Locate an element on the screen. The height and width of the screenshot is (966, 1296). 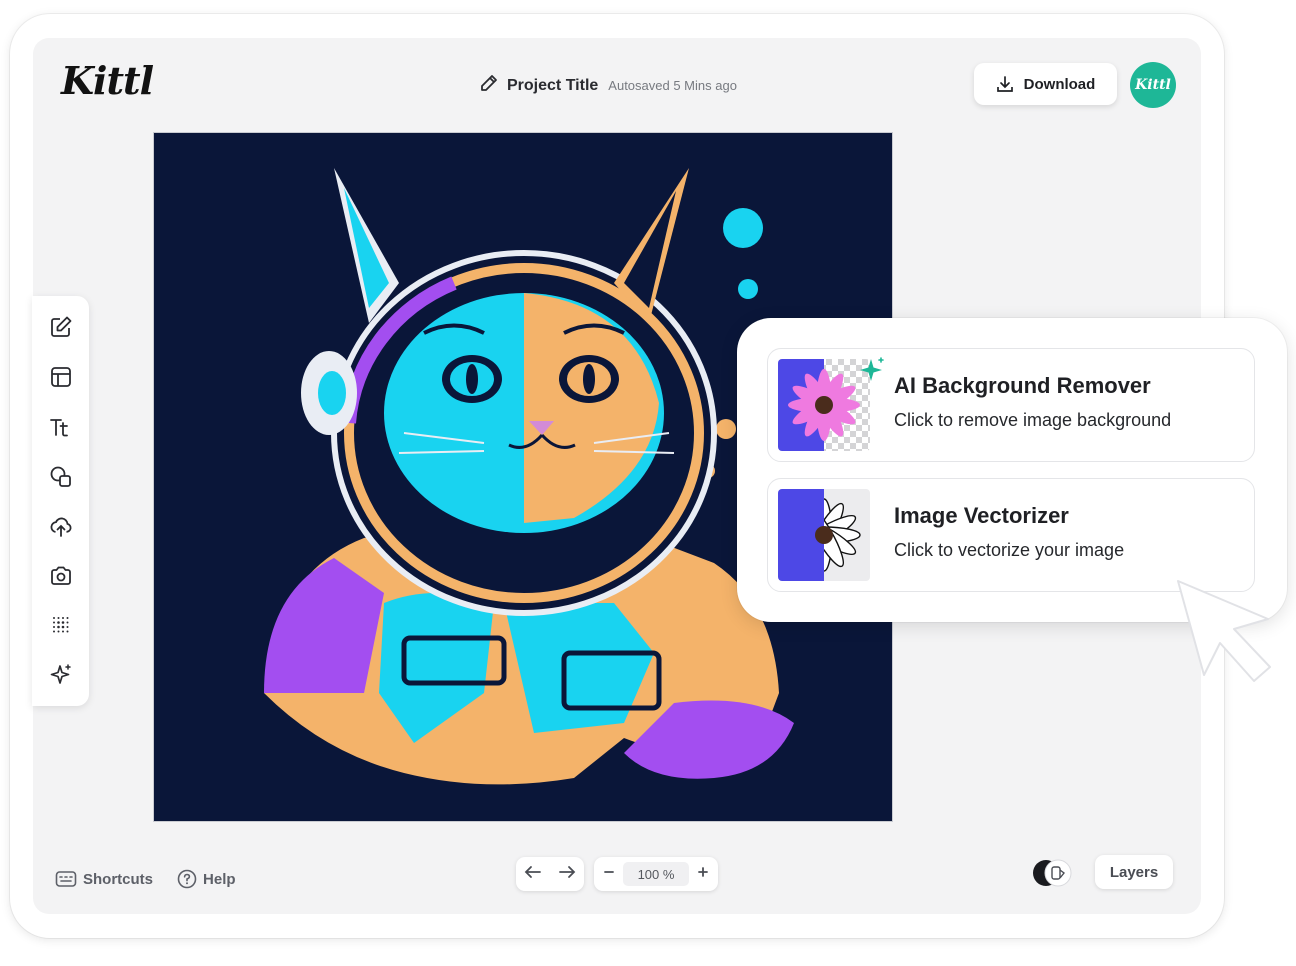
zoom-controls: 100 % is located at coordinates (656, 874).